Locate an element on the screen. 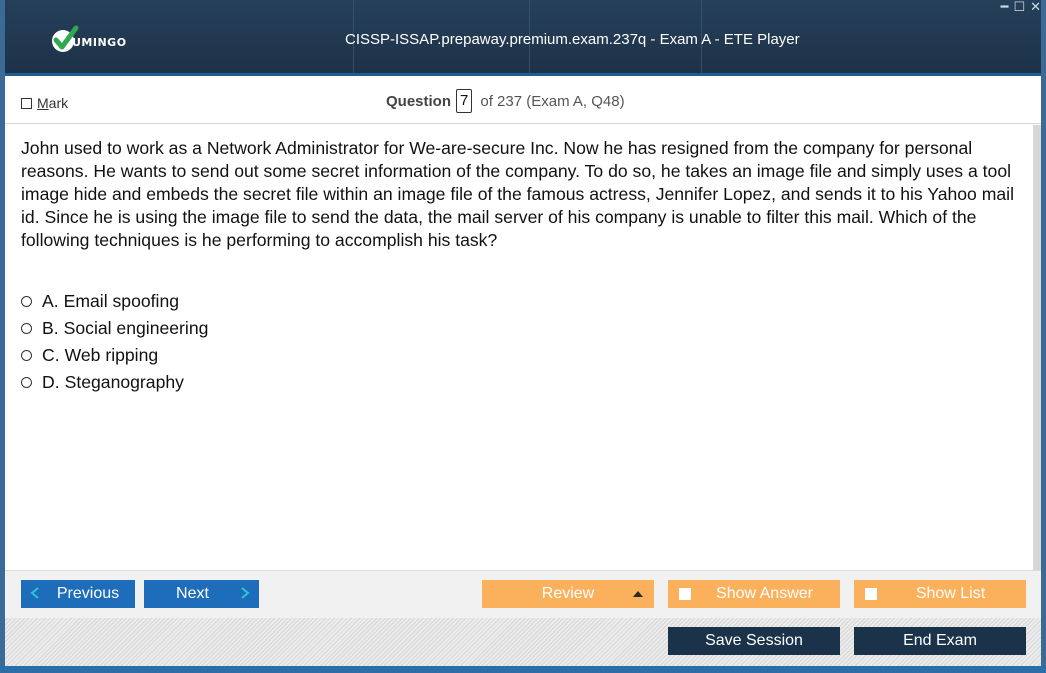 This screenshot has height=673, width=1046. show-list-label: Show List is located at coordinates (950, 593).